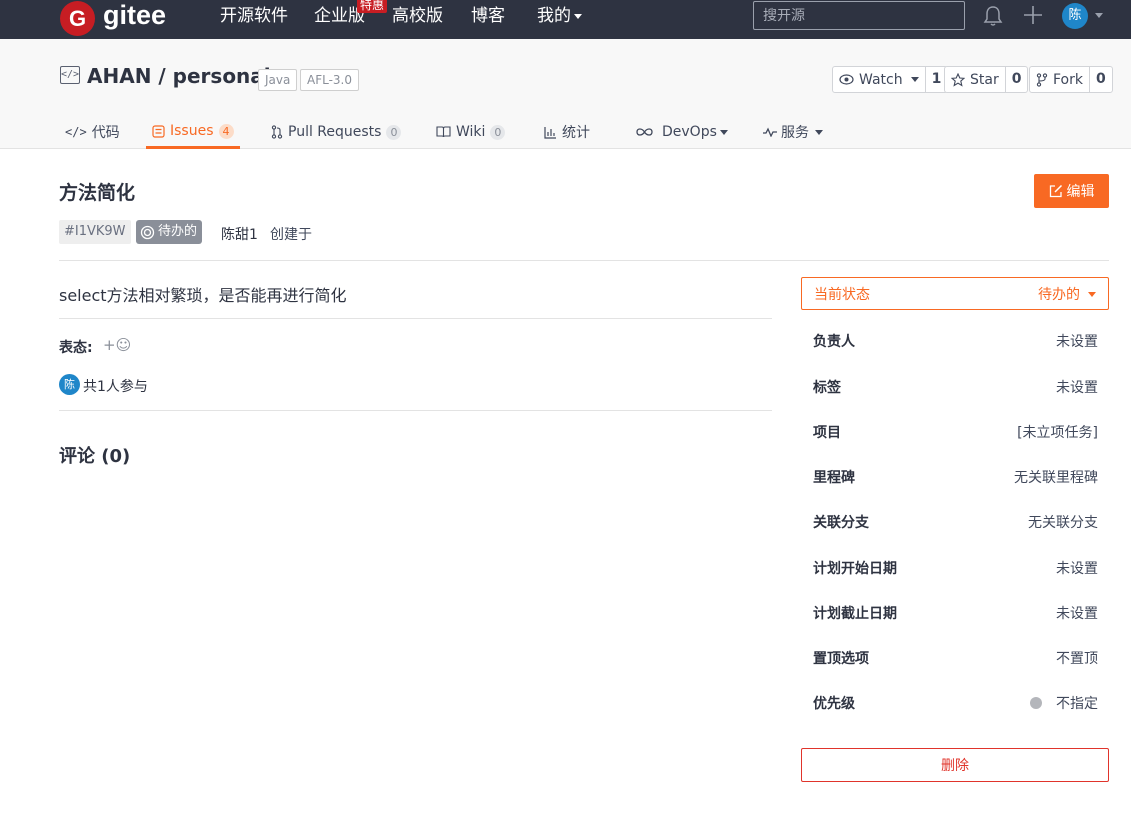 This screenshot has height=832, width=1131. Describe the element at coordinates (842, 294) in the screenshot. I see `status-label: 当前状态` at that location.